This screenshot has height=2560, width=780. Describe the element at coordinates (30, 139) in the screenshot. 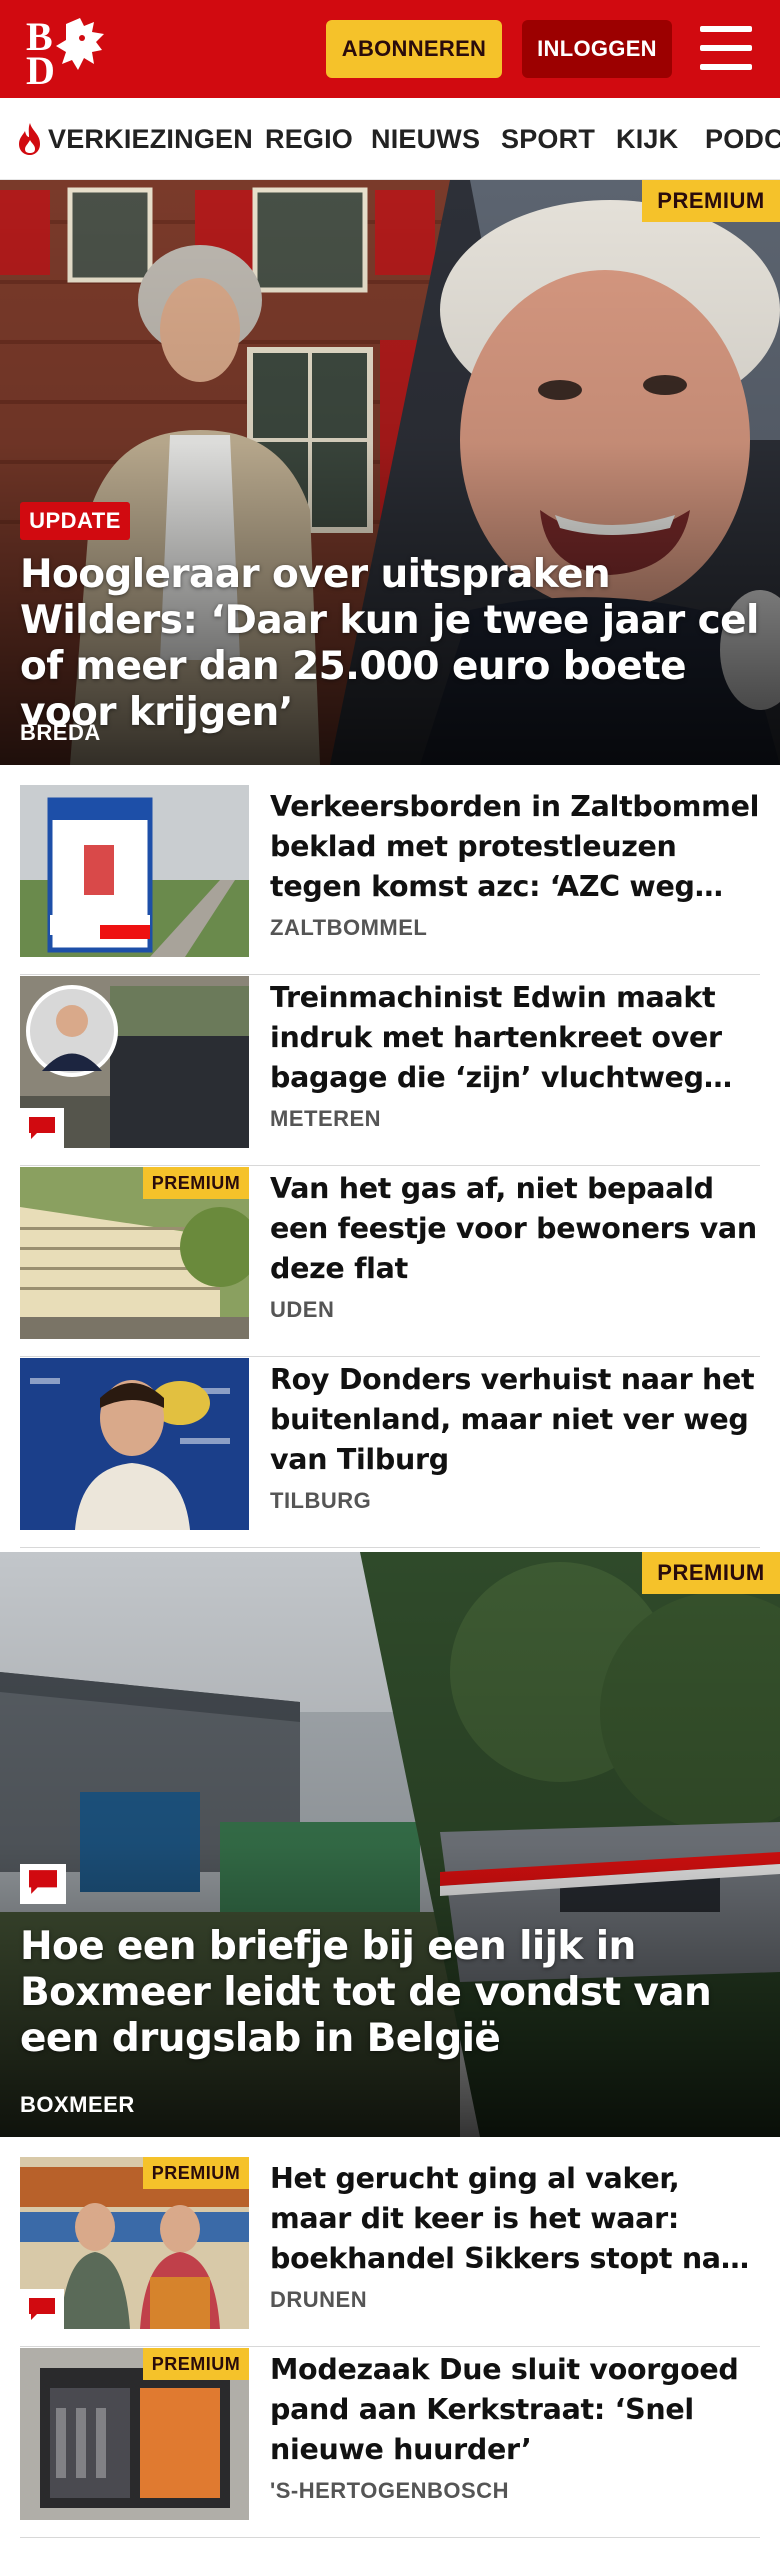

I see `flame-icon` at that location.